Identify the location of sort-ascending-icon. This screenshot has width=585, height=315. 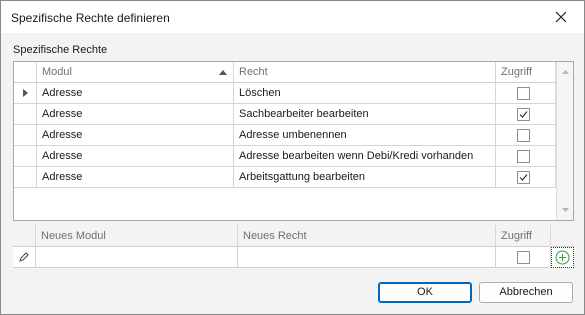
(223, 72).